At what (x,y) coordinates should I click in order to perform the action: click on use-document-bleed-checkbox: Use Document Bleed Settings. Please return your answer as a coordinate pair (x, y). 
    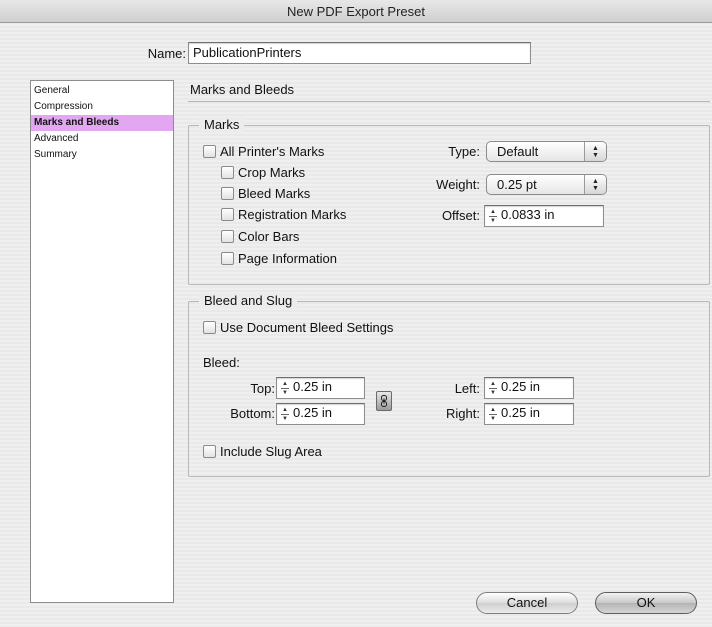
    Looking at the image, I should click on (298, 328).